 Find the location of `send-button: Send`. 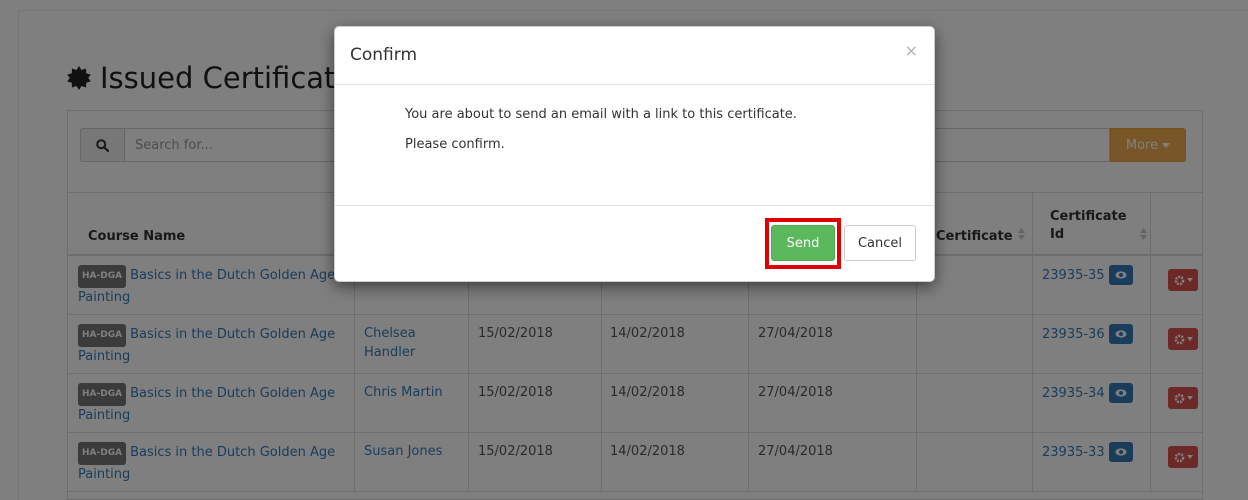

send-button: Send is located at coordinates (803, 243).